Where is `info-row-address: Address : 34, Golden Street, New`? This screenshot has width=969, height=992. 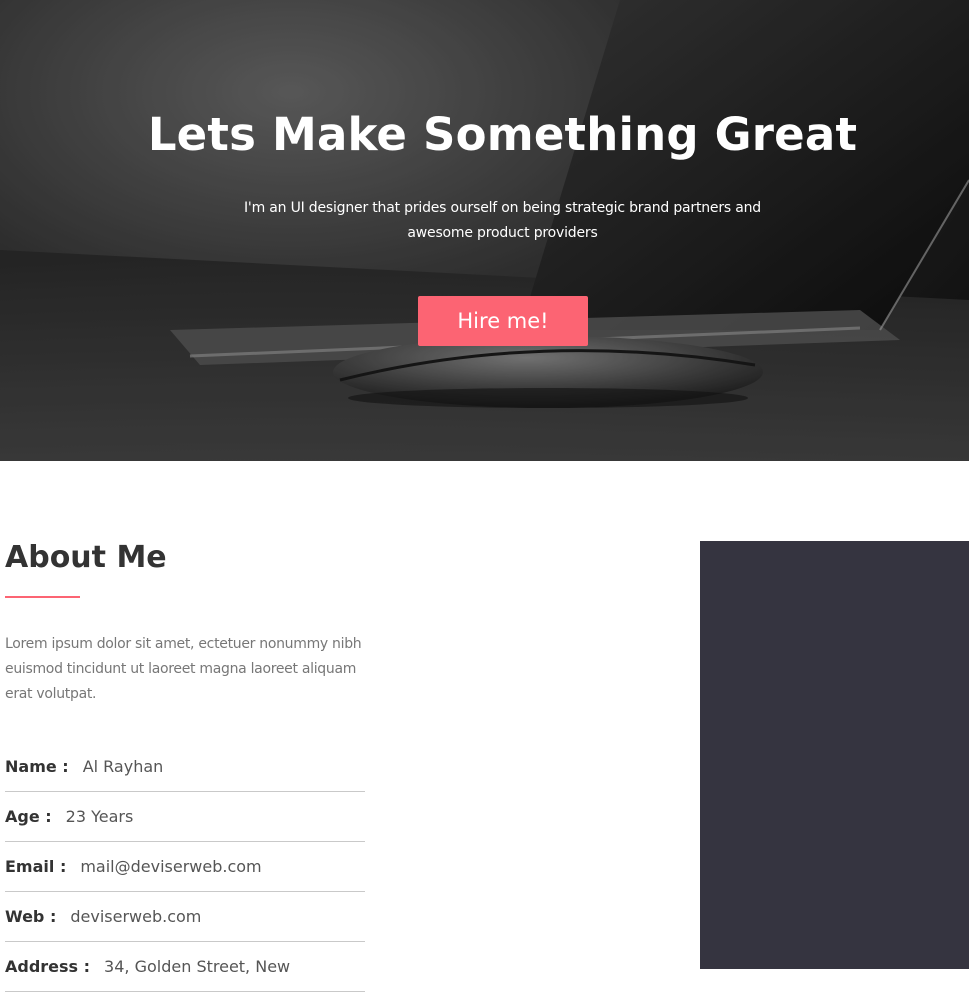
info-row-address: Address : 34, Golden Street, New is located at coordinates (185, 967).